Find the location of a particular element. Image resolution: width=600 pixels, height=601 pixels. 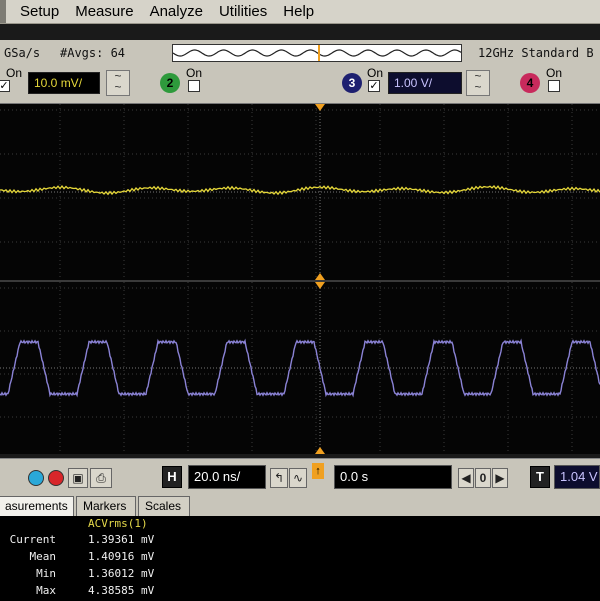

ch4-on-label: On is located at coordinates (554, 73).